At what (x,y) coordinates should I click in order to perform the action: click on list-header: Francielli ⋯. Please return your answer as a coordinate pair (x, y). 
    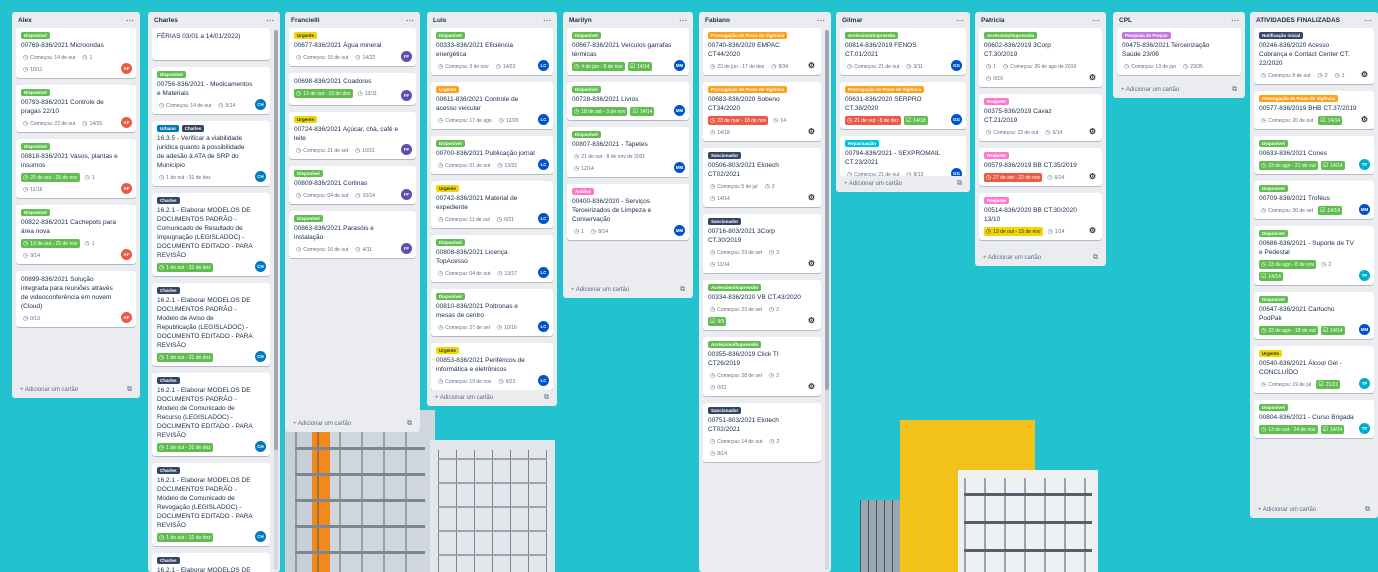
    Looking at the image, I should click on (352, 20).